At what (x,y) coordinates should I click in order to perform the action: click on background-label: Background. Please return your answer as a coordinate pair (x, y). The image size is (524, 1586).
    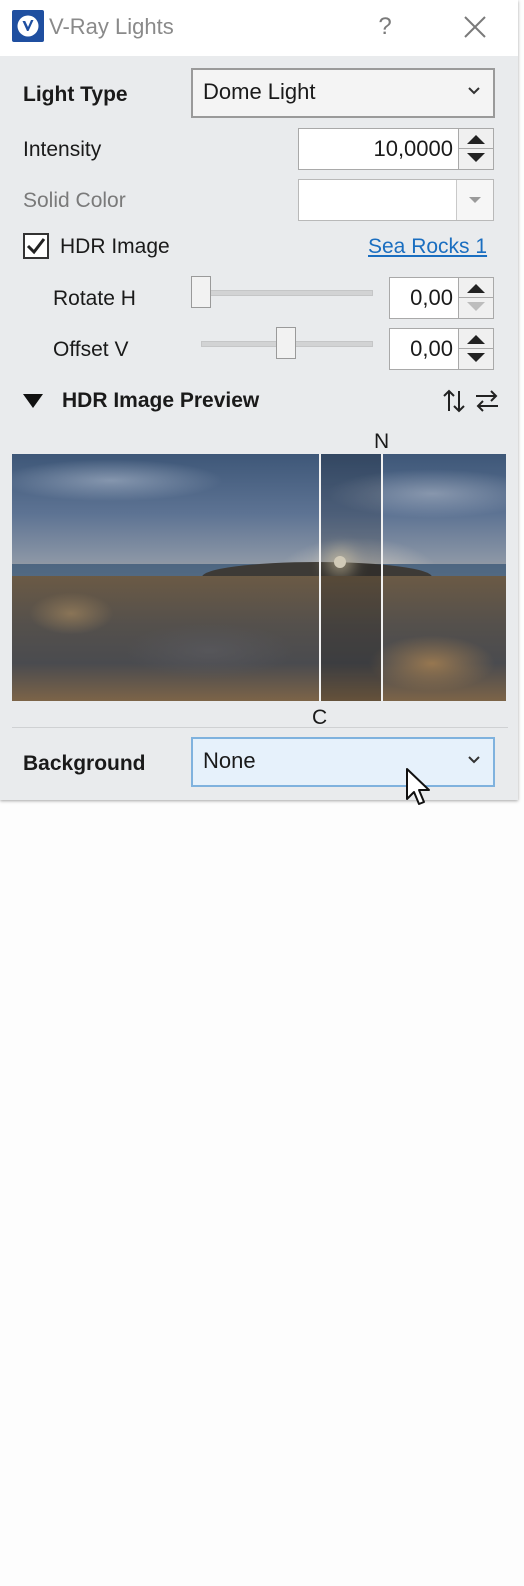
    Looking at the image, I should click on (84, 763).